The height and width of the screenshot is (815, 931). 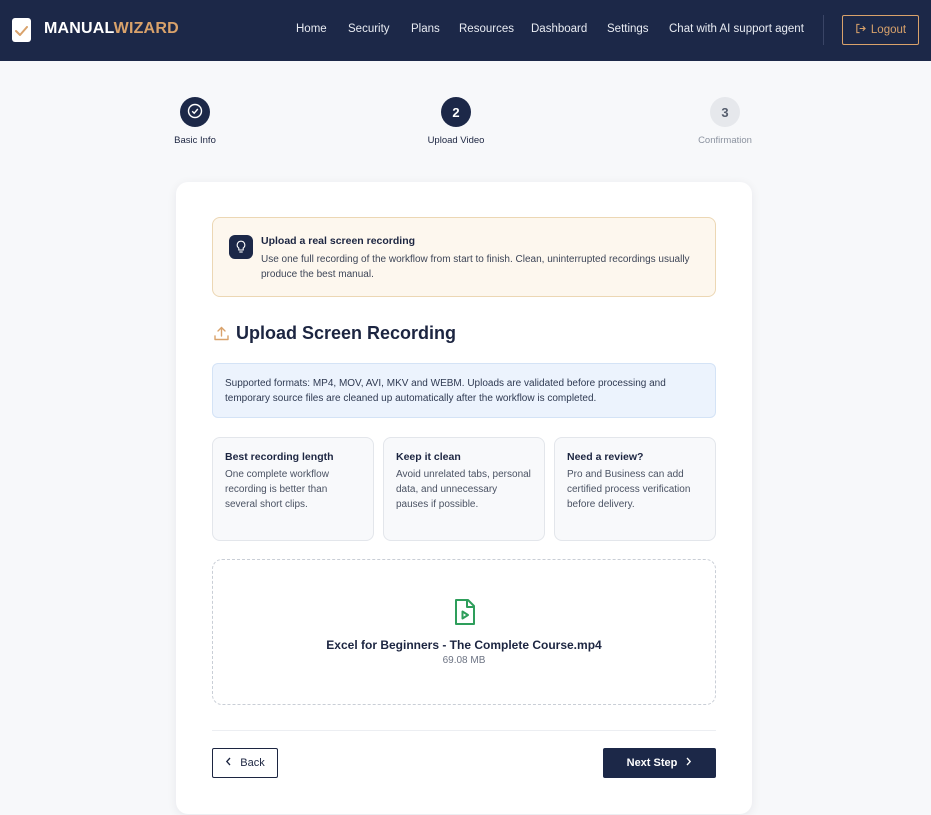 I want to click on back-button: Back, so click(x=245, y=763).